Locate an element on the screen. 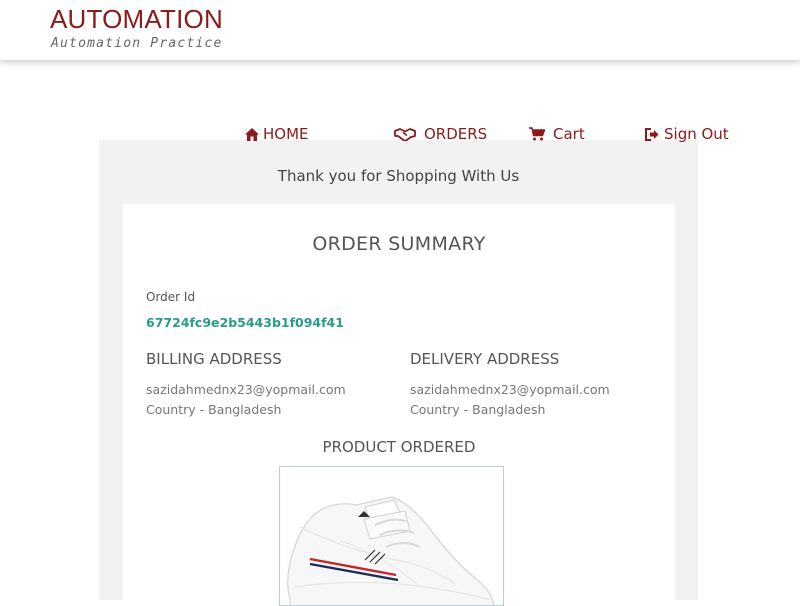 This screenshot has height=606, width=800. home-icon is located at coordinates (252, 134).